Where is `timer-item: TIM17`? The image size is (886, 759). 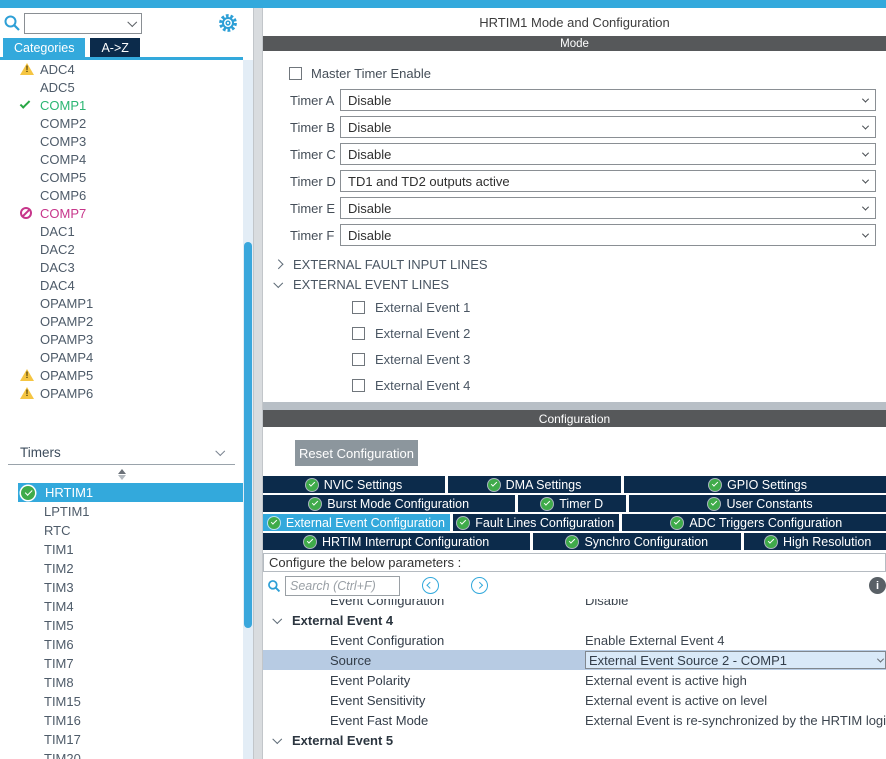 timer-item: TIM17 is located at coordinates (121, 739).